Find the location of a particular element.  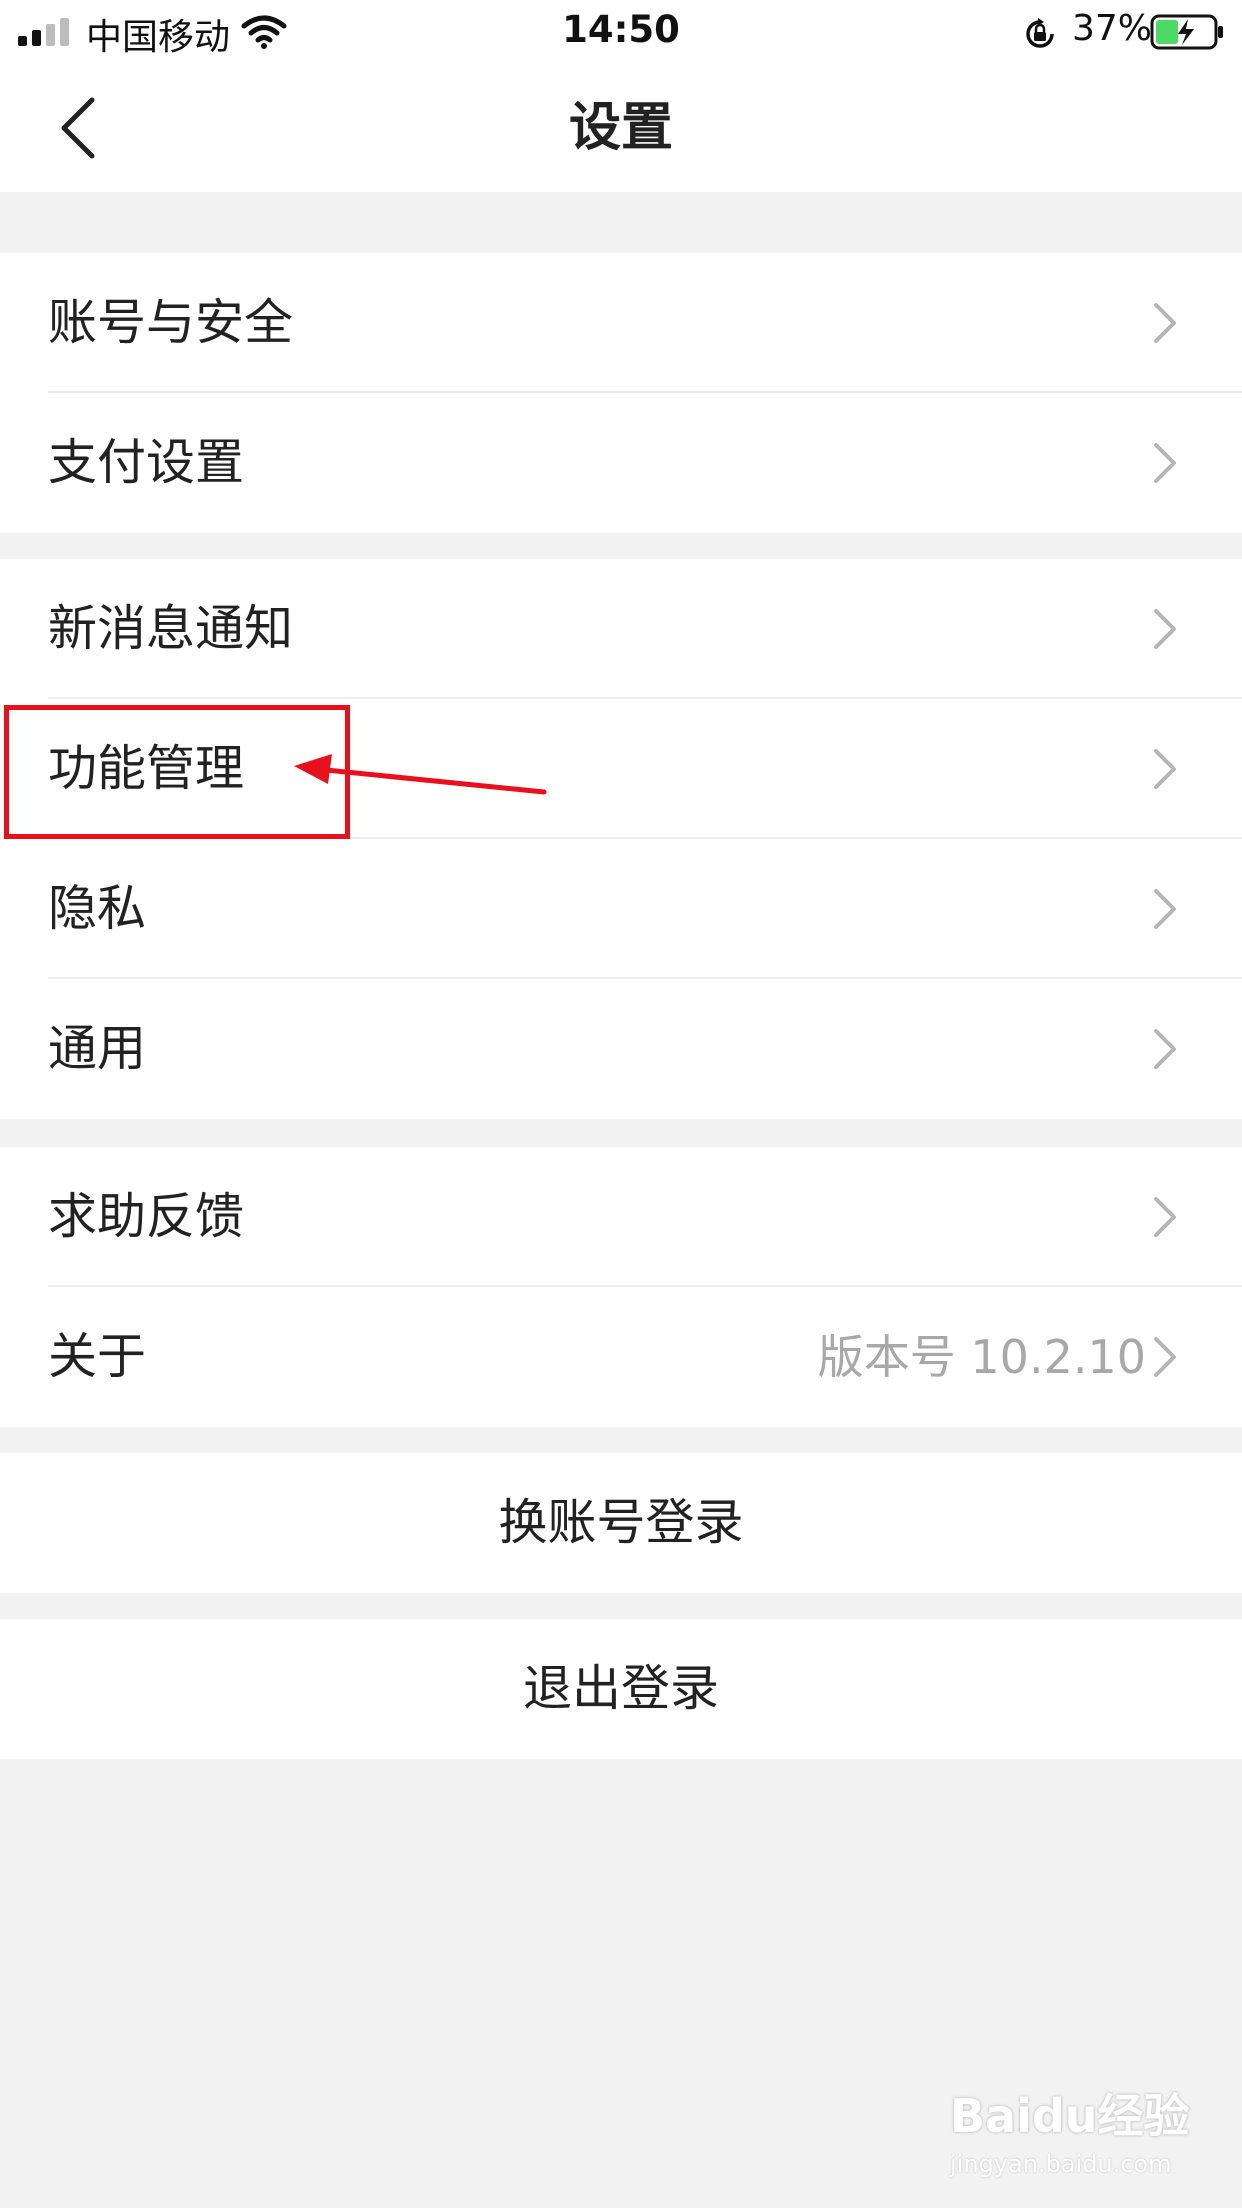

version-value: 版本号 10.2.10 is located at coordinates (981, 1357).